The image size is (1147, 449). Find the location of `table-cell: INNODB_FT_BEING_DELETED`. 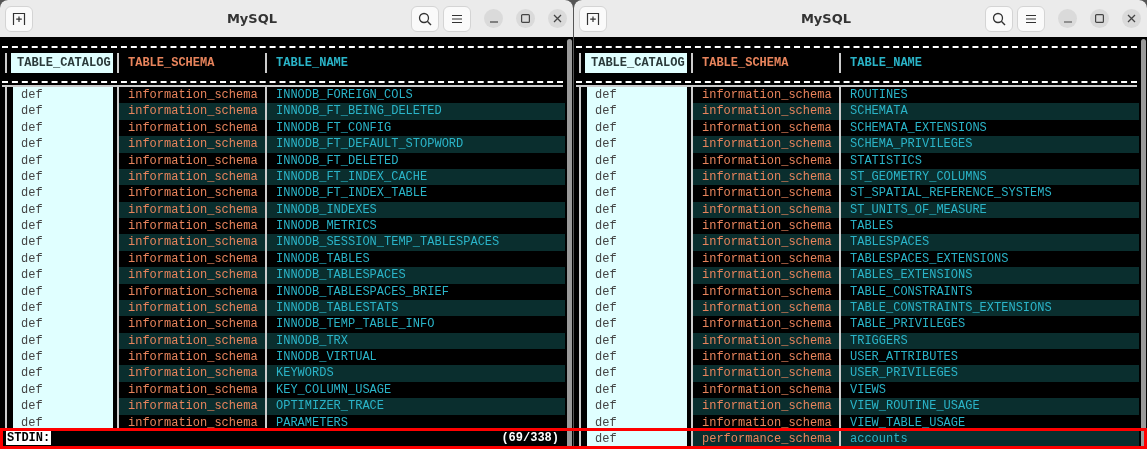

table-cell: INNODB_FT_BEING_DELETED is located at coordinates (415, 111).